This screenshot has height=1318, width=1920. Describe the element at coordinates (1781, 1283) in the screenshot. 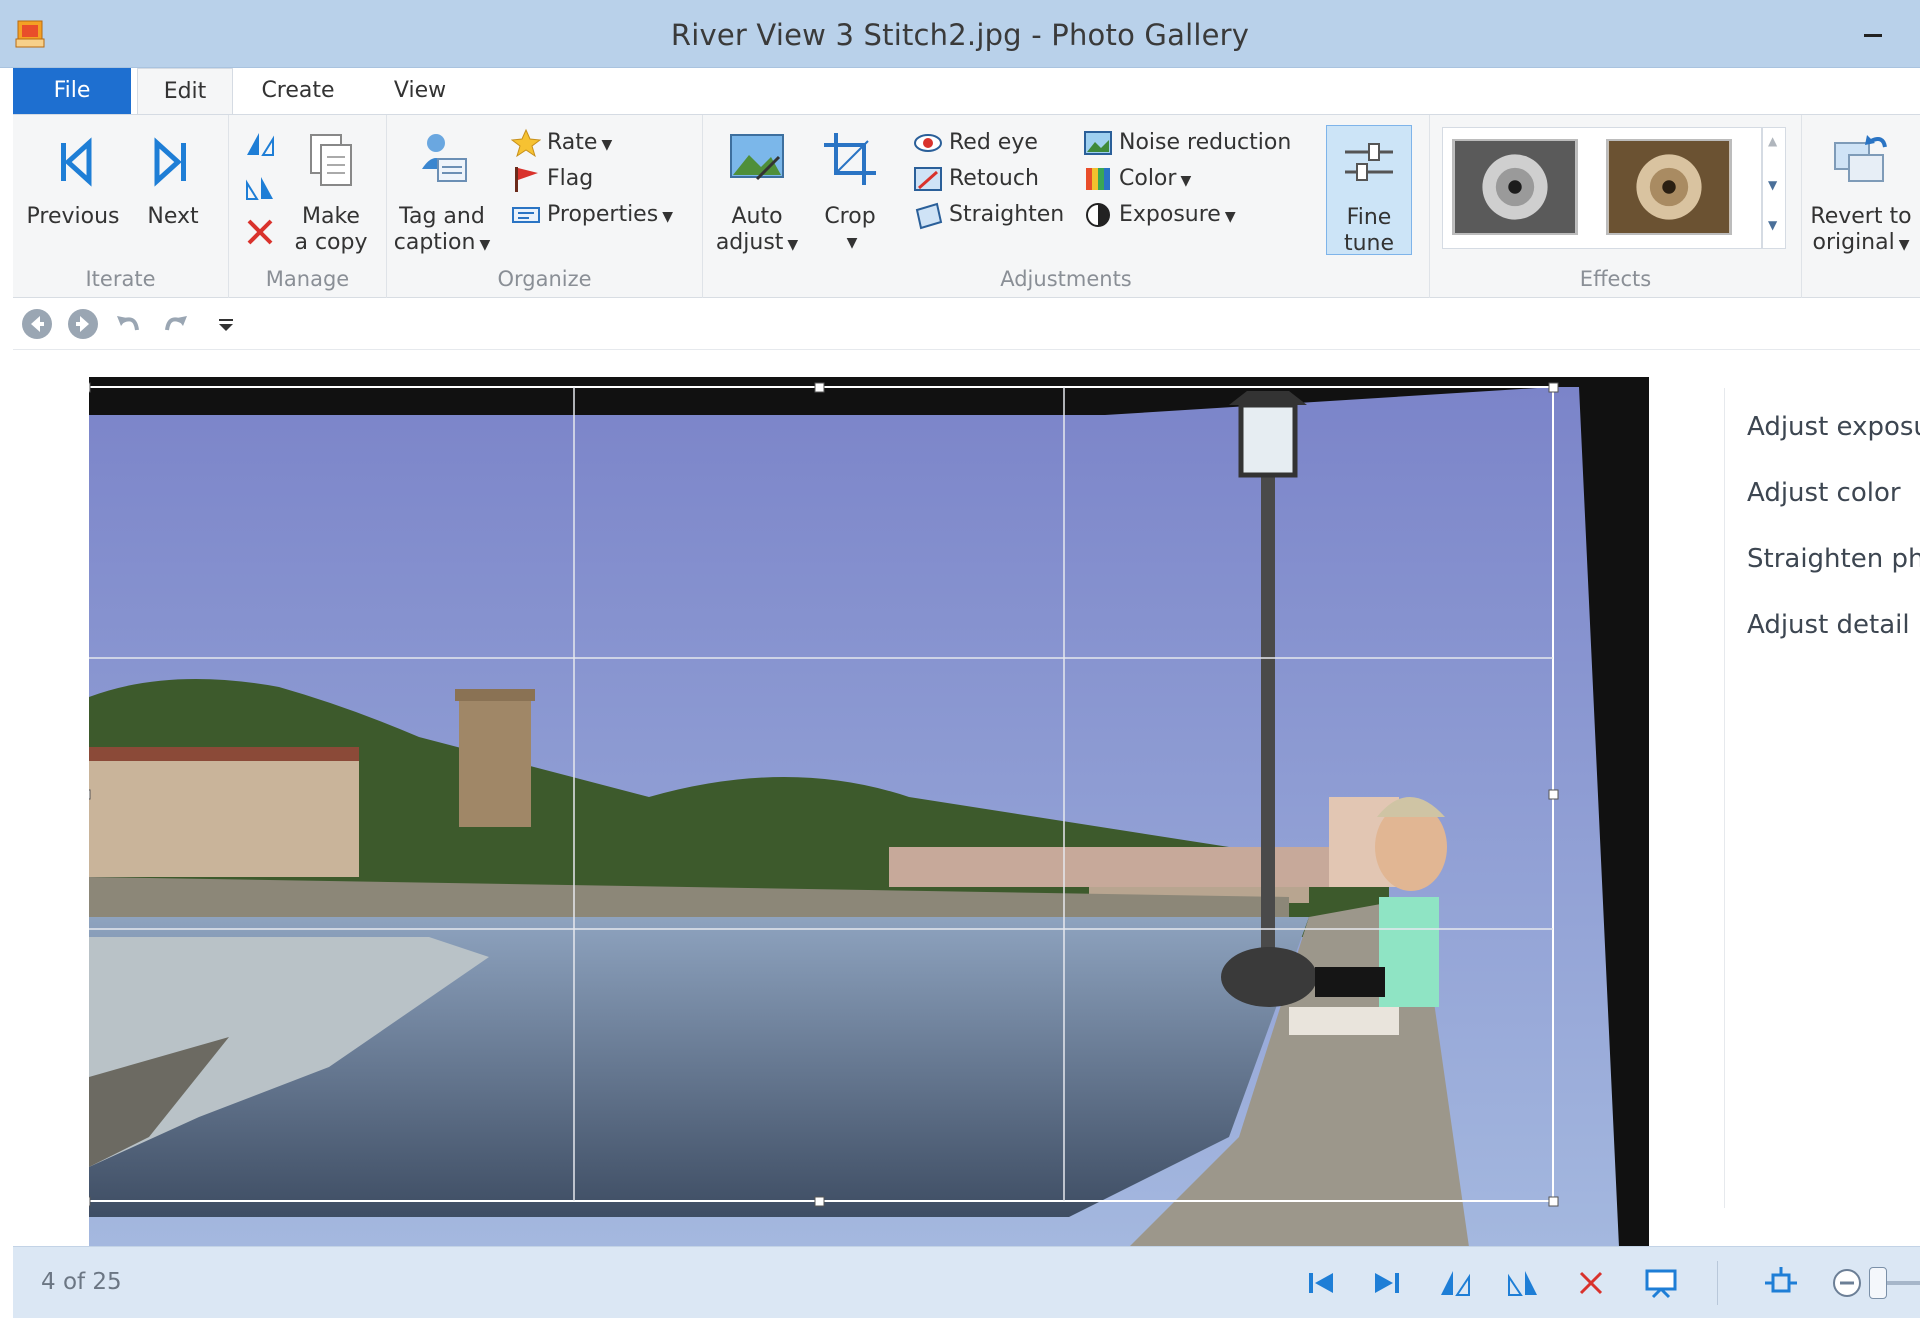

I see `fit-to-window-icon` at that location.